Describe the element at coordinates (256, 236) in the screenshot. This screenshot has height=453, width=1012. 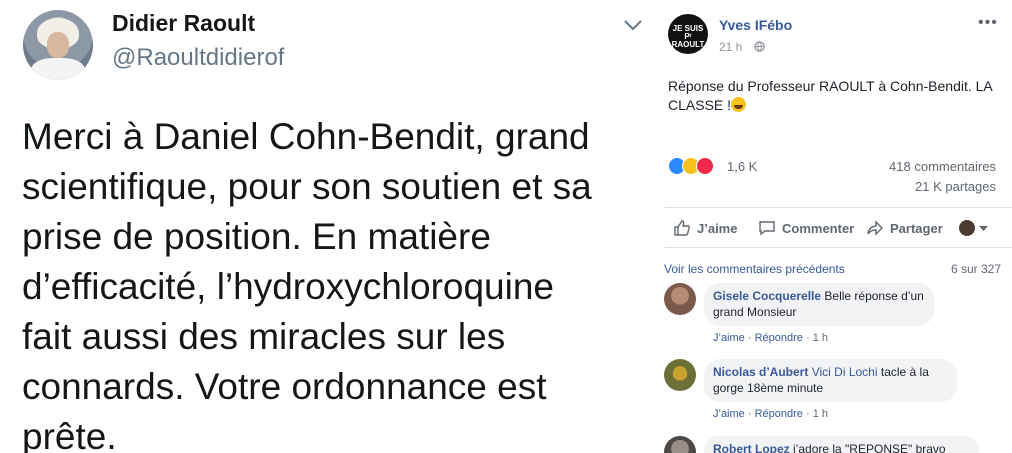
I see `tweet-text-line: prise de position. En matière` at that location.